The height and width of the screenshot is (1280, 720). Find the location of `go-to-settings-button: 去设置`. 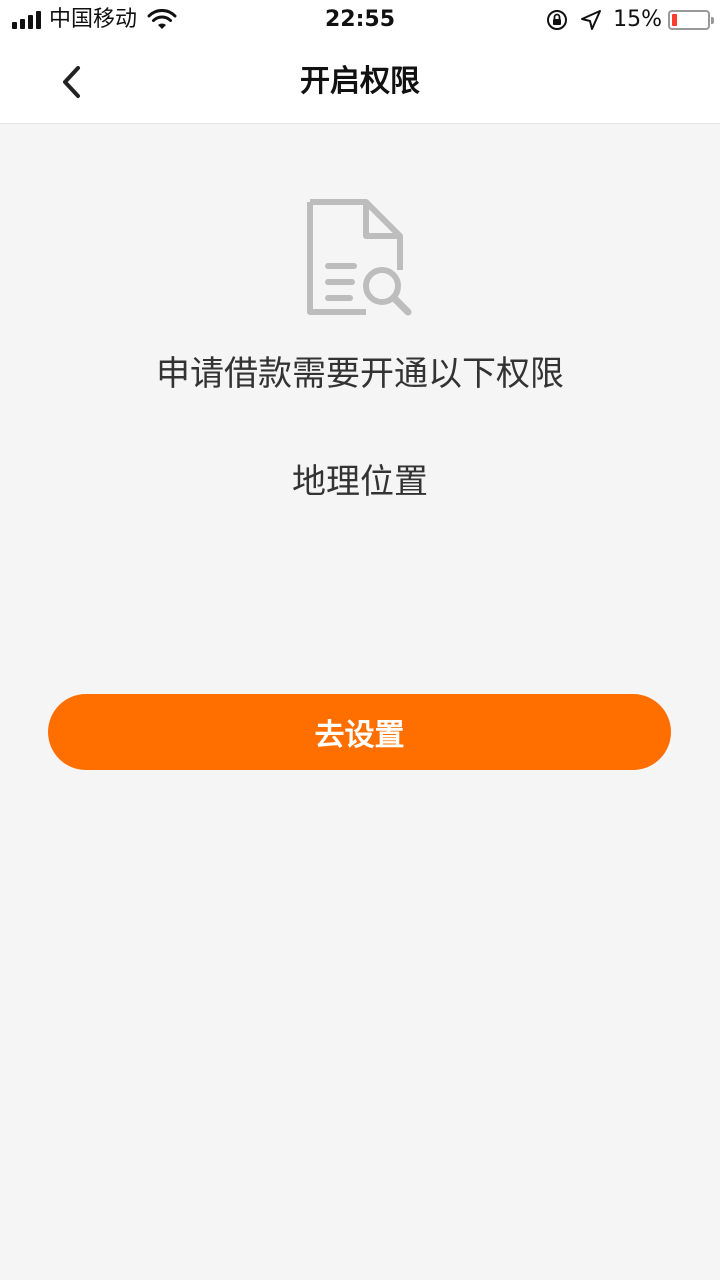

go-to-settings-button: 去设置 is located at coordinates (359, 732).